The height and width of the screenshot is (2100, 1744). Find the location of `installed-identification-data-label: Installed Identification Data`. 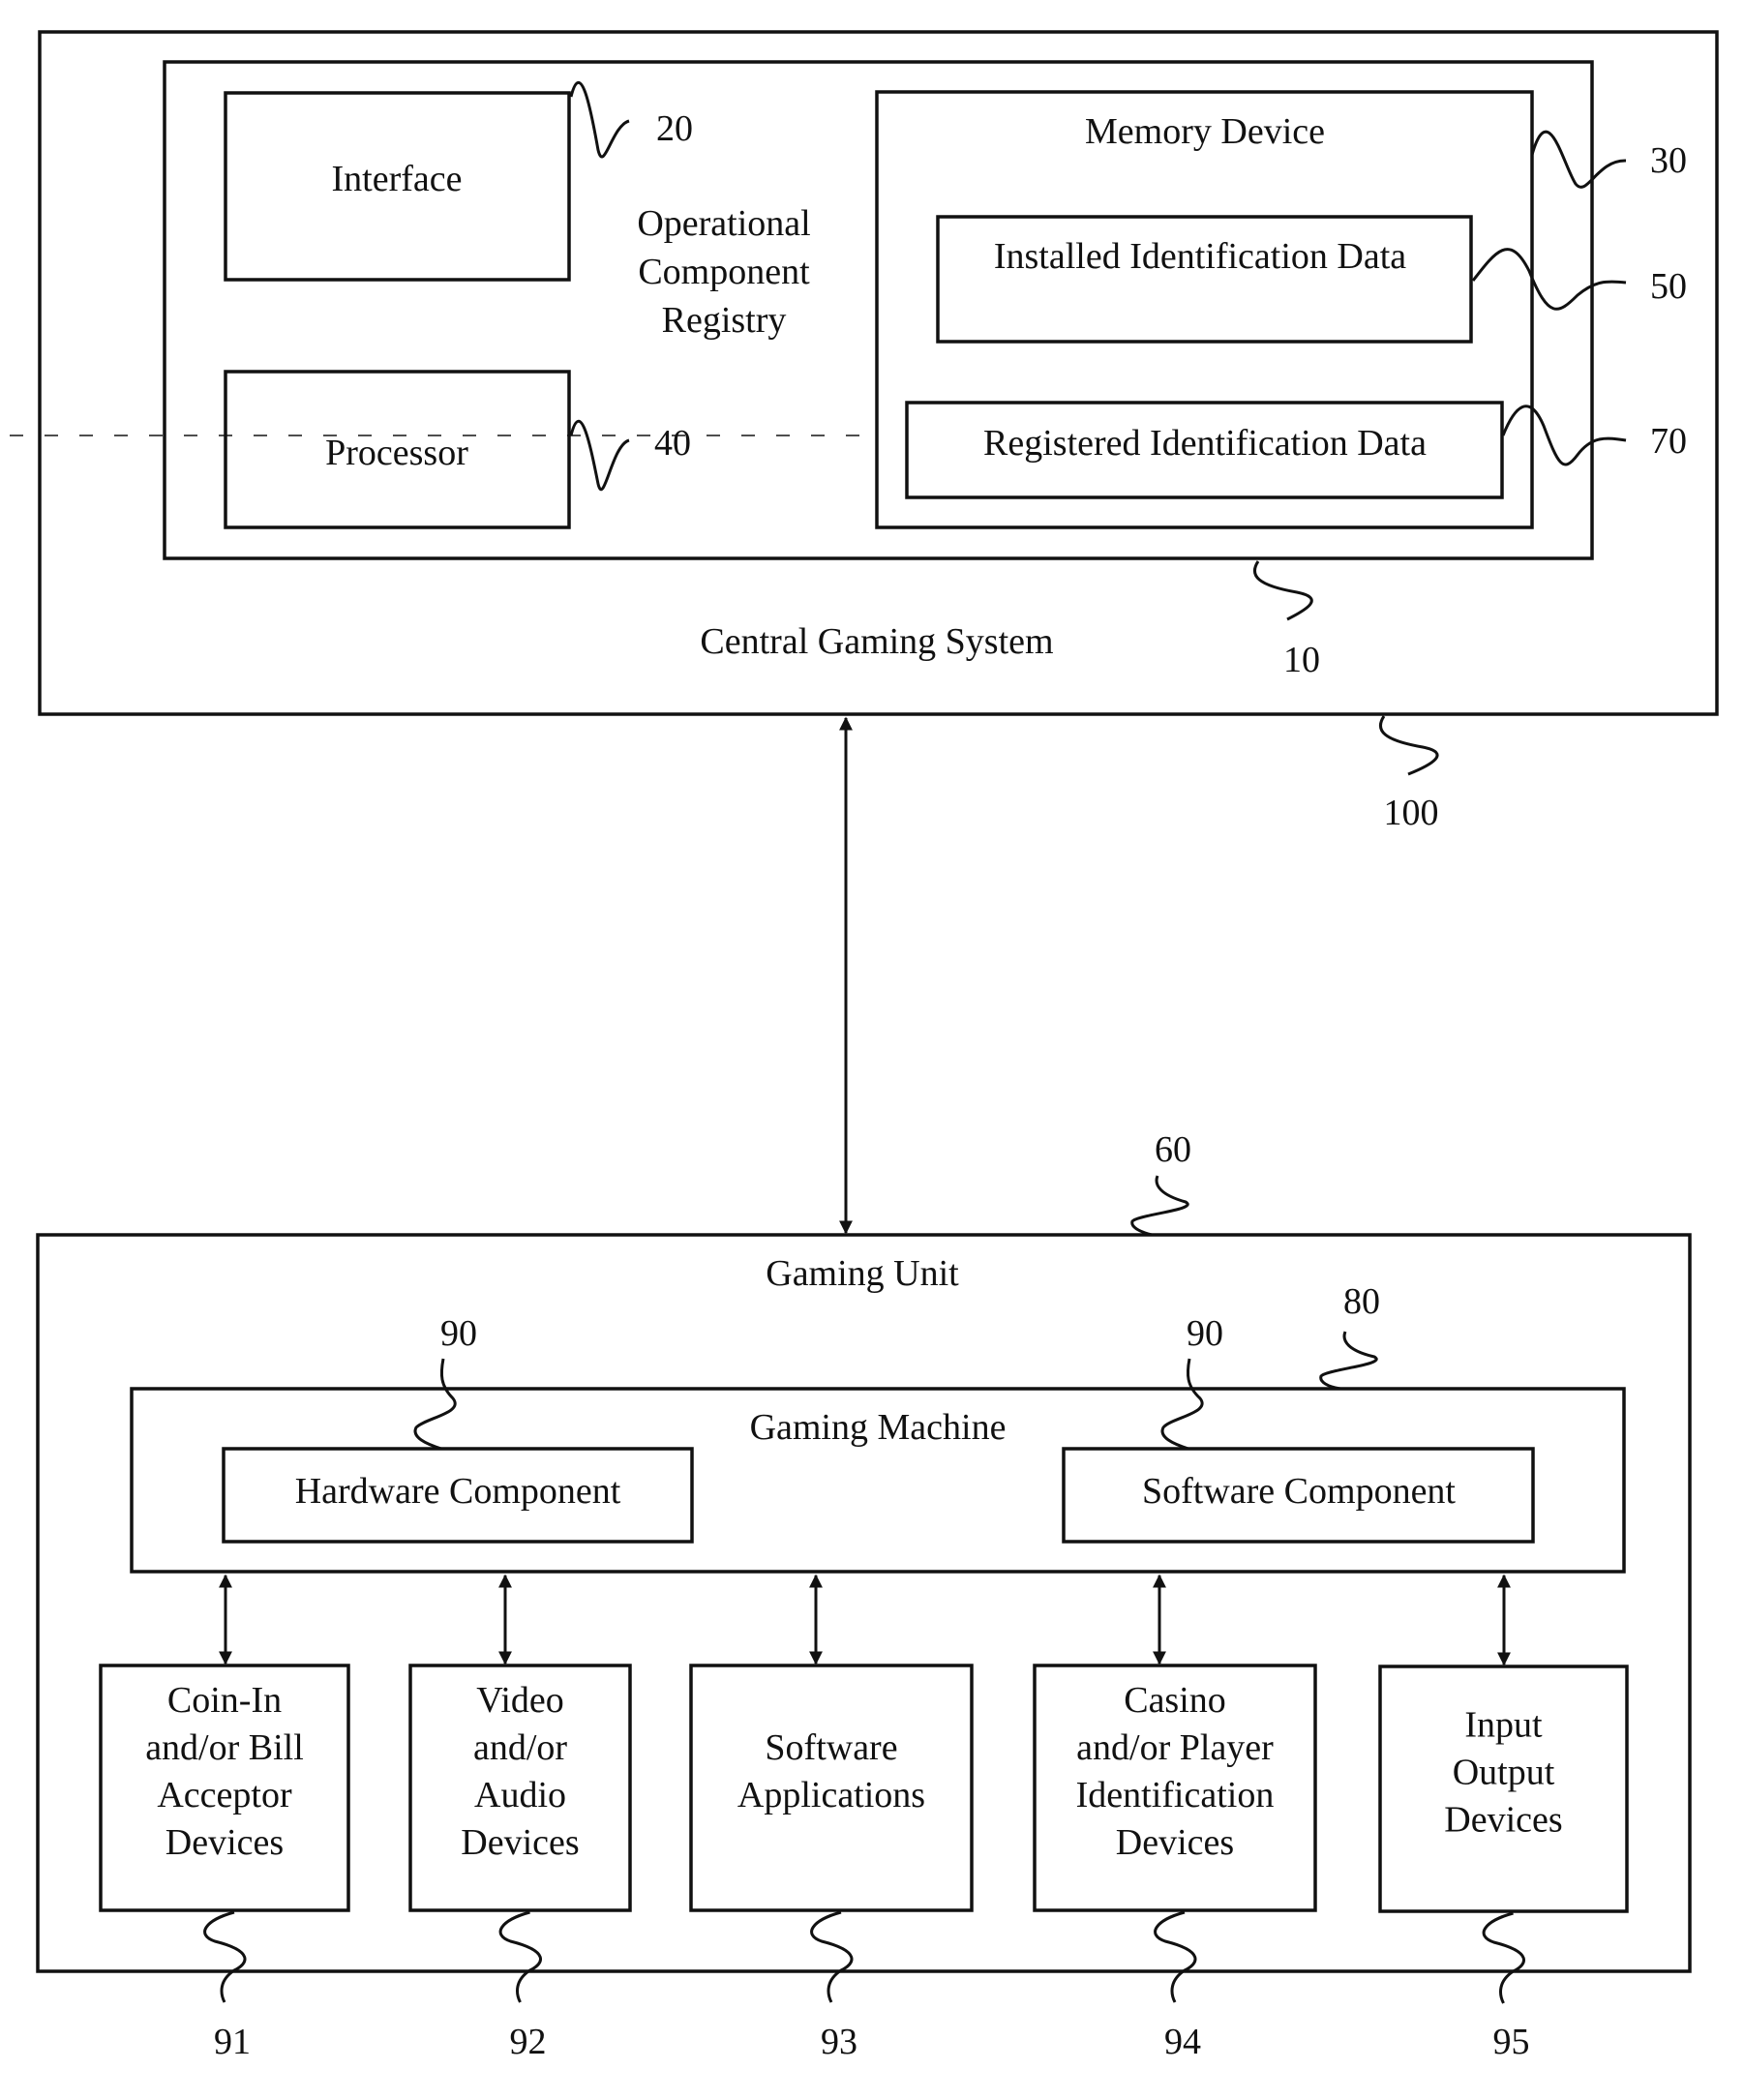

installed-identification-data-label: Installed Identification Data is located at coordinates (1200, 256).